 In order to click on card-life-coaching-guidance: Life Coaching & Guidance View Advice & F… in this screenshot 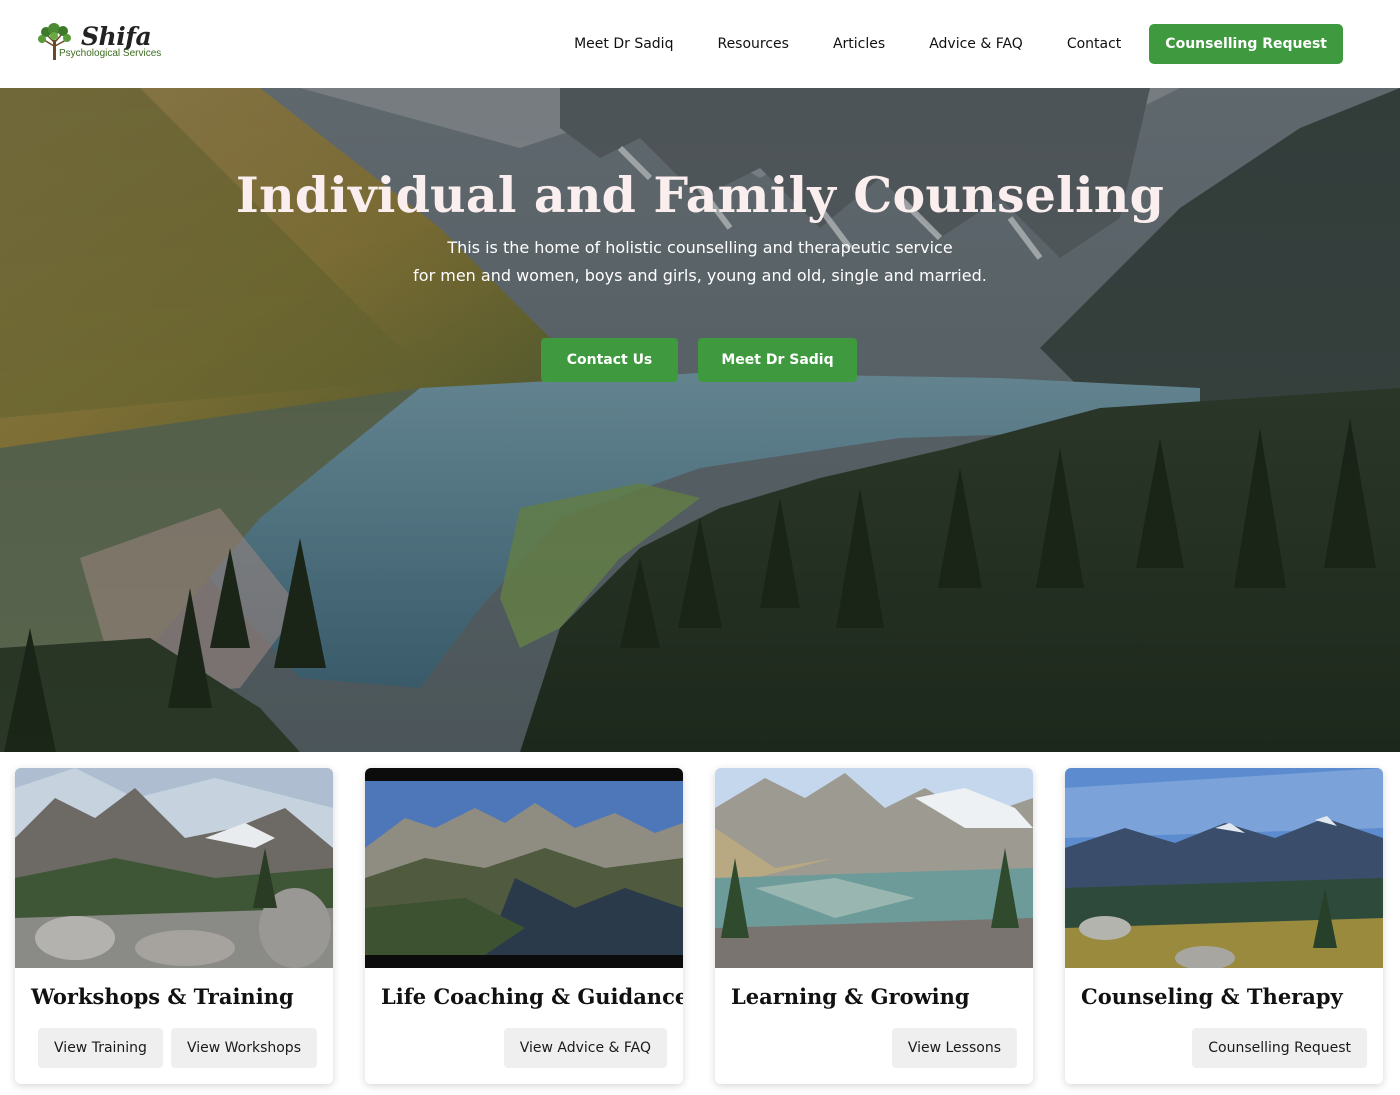, I will do `click(524, 926)`.